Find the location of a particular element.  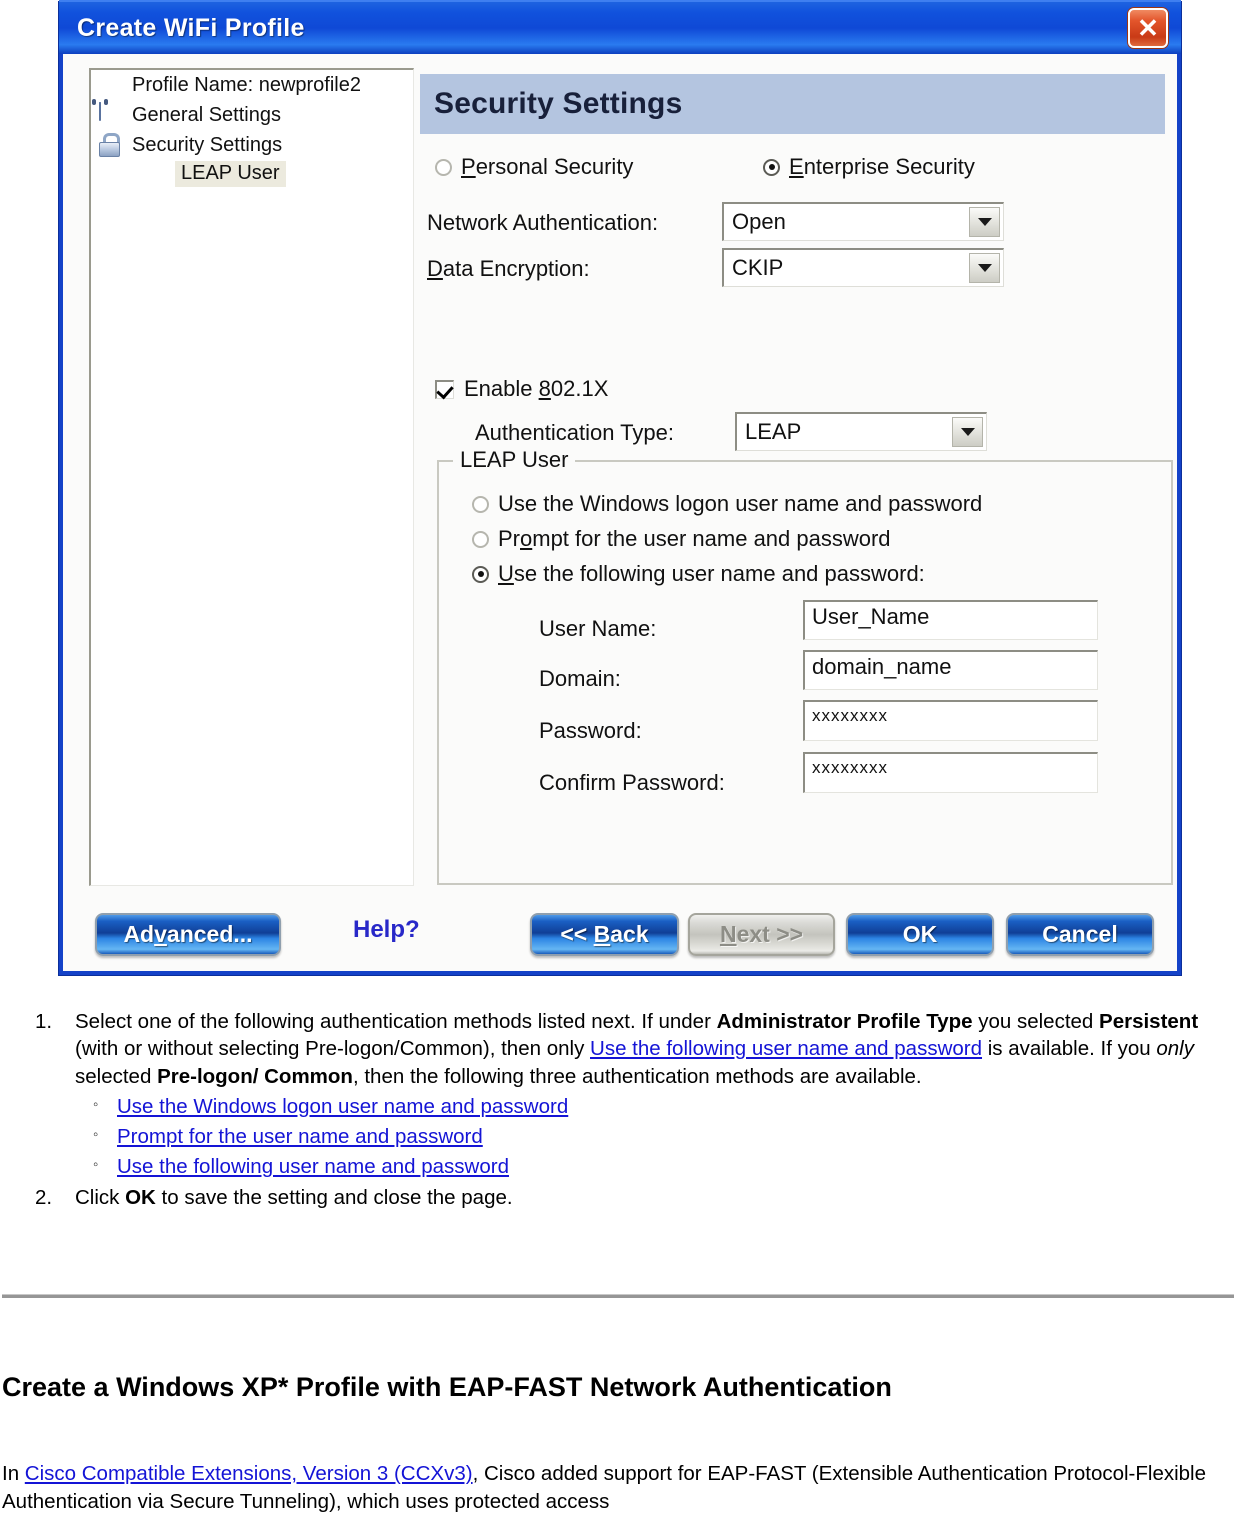

ok-button: OK is located at coordinates (920, 934).